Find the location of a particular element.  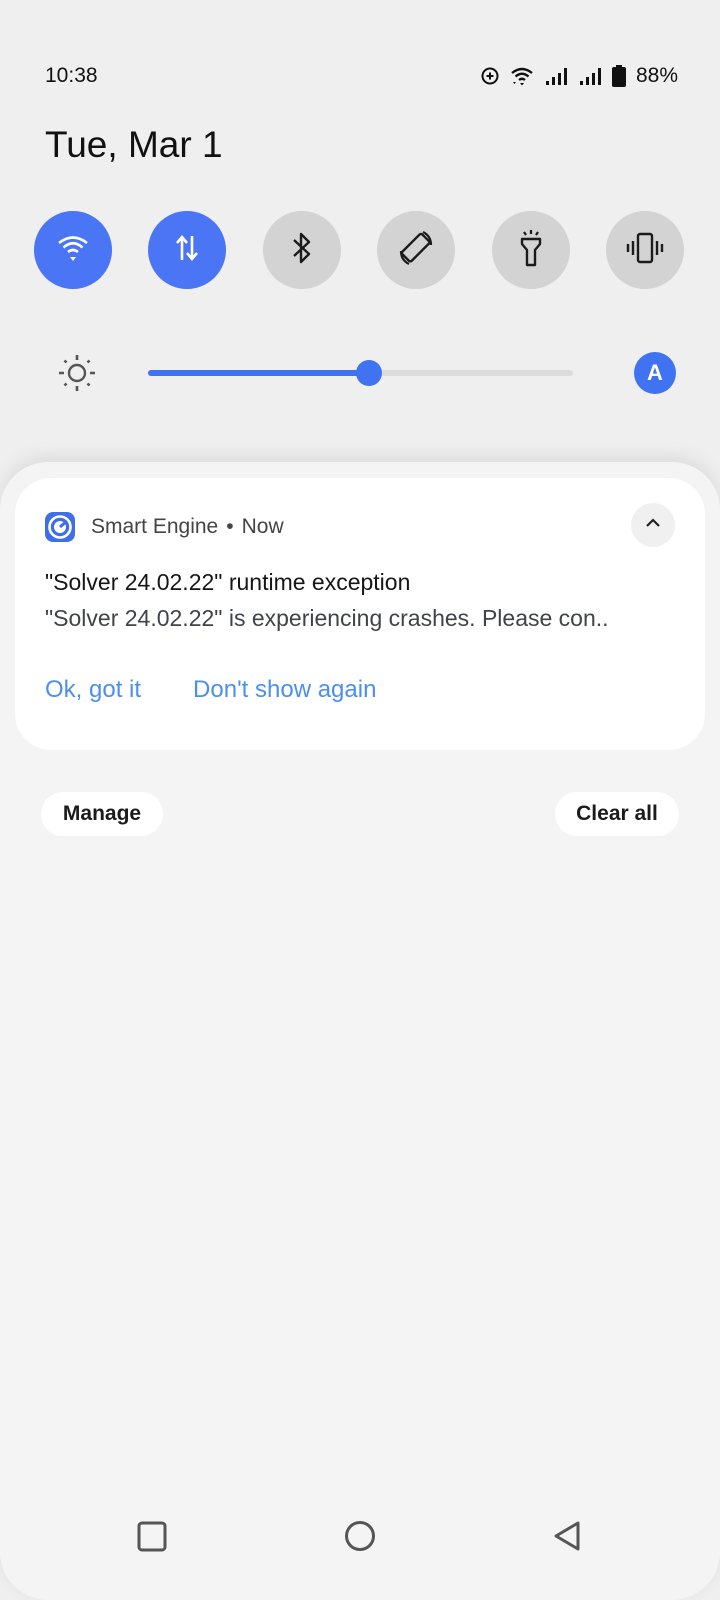

battery-percent: 88% is located at coordinates (656, 75).